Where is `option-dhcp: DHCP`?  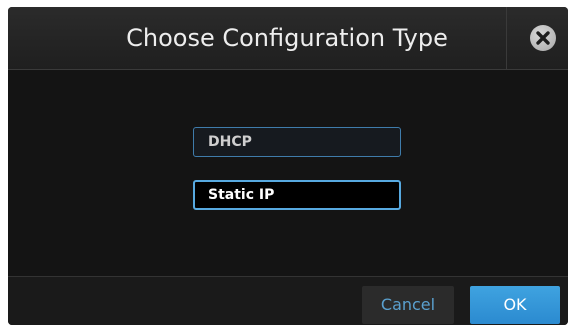
option-dhcp: DHCP is located at coordinates (297, 142).